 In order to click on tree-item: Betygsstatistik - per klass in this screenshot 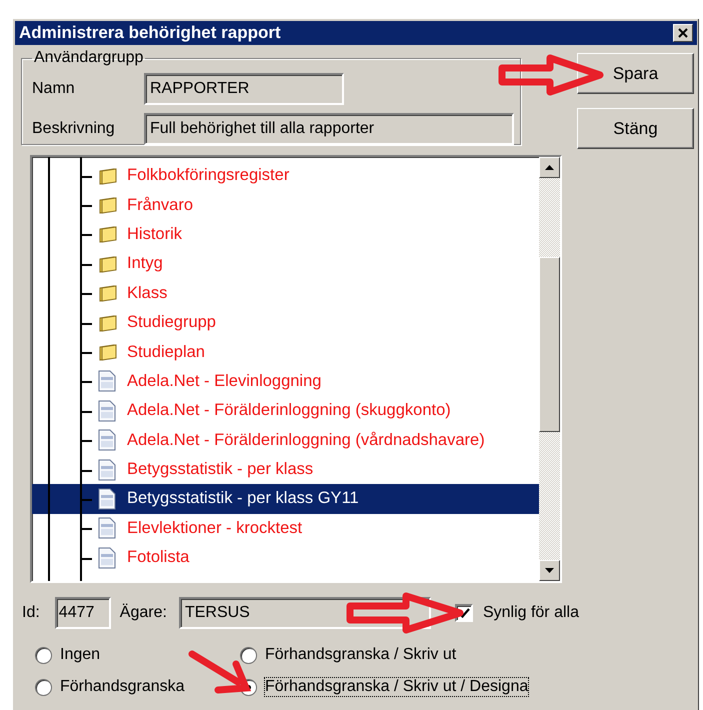, I will do `click(285, 469)`.